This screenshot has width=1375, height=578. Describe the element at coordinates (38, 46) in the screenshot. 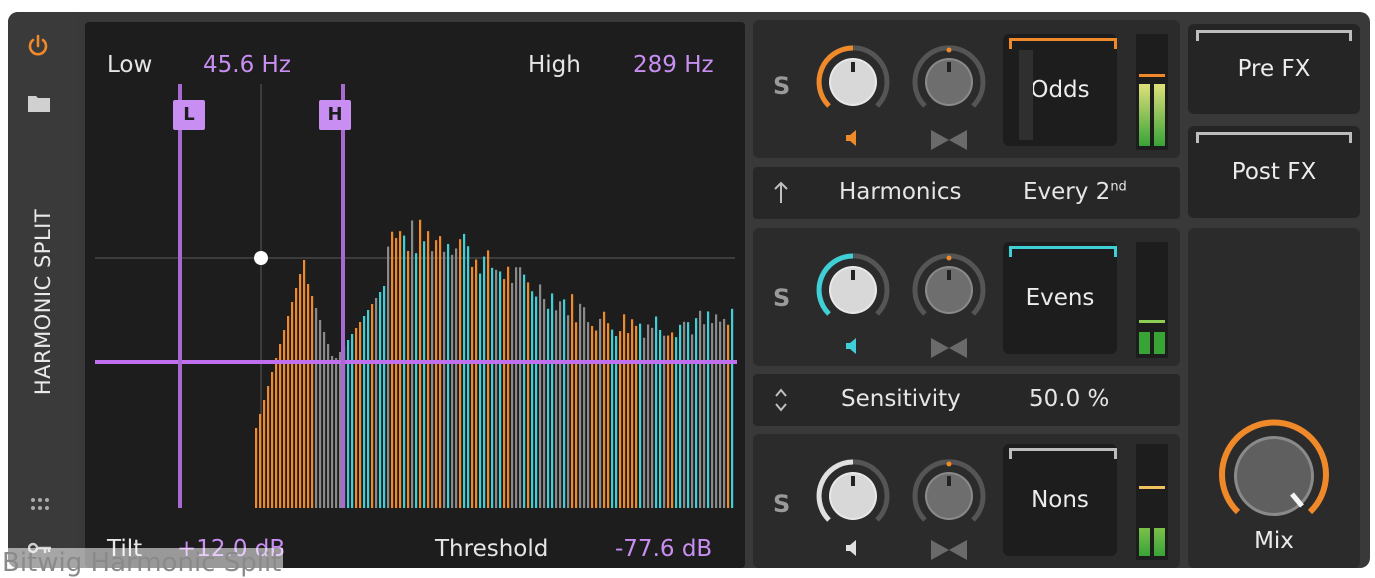

I see `power-icon` at that location.